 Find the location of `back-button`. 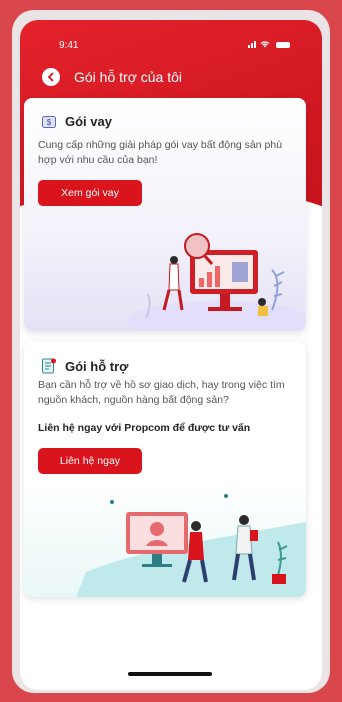

back-button is located at coordinates (51, 77).